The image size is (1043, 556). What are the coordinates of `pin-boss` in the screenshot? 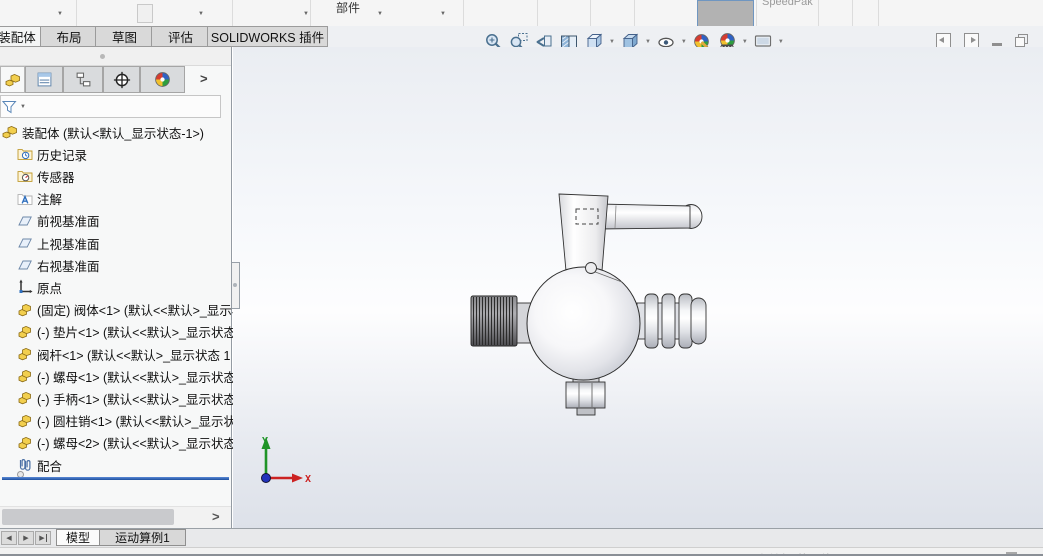 It's located at (591, 268).